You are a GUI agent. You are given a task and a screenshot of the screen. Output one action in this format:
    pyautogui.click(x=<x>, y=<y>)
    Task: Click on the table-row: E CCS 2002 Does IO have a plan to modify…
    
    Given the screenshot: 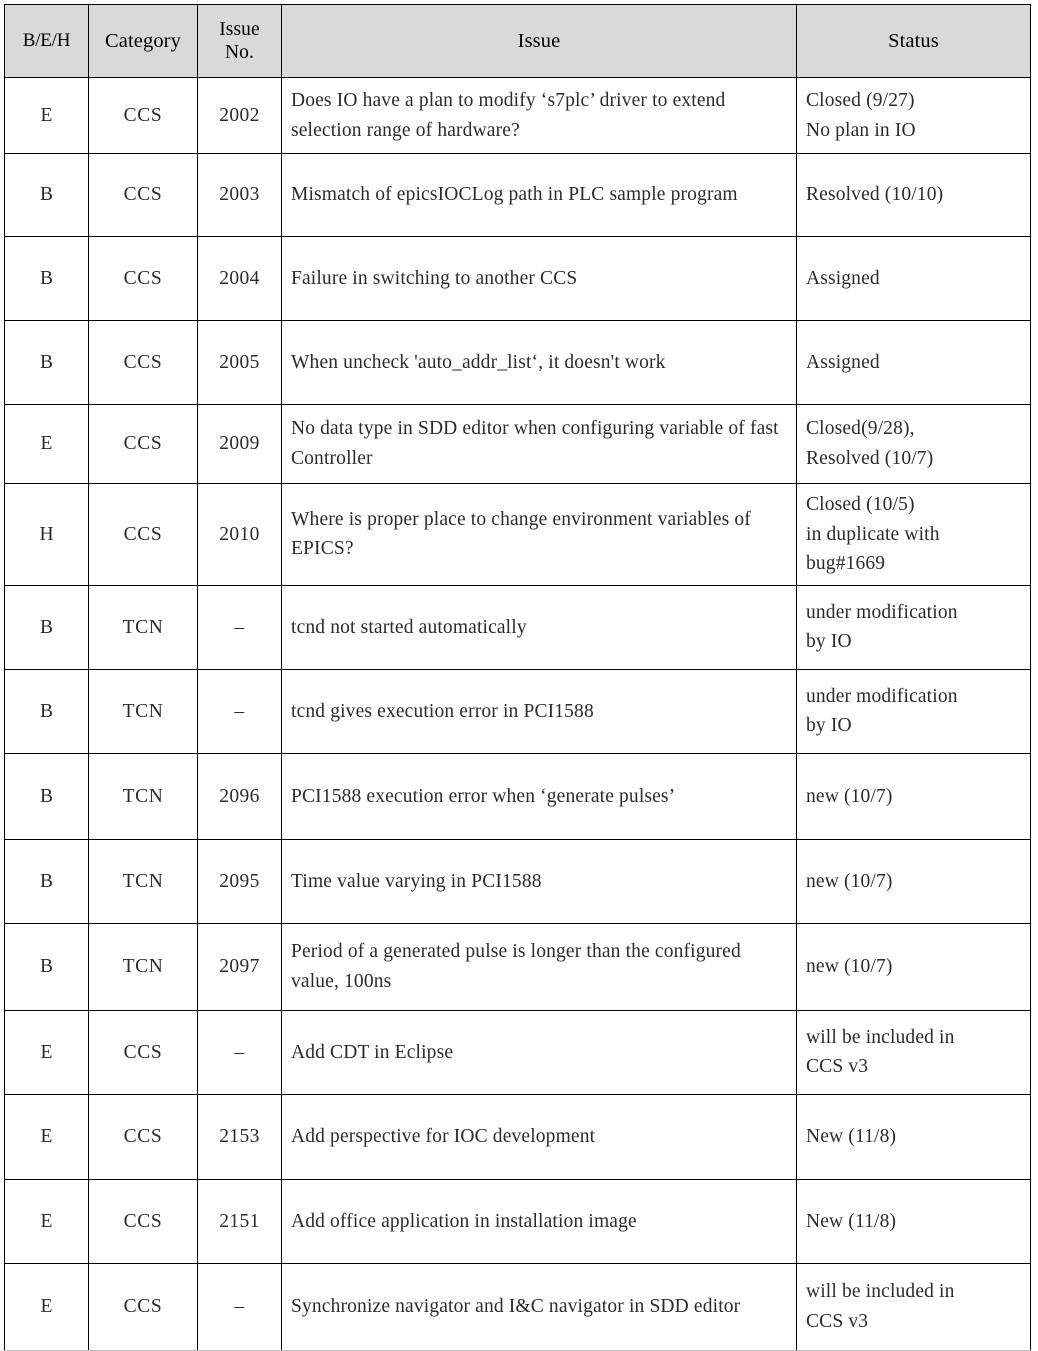 What is the action you would take?
    pyautogui.click(x=517, y=115)
    